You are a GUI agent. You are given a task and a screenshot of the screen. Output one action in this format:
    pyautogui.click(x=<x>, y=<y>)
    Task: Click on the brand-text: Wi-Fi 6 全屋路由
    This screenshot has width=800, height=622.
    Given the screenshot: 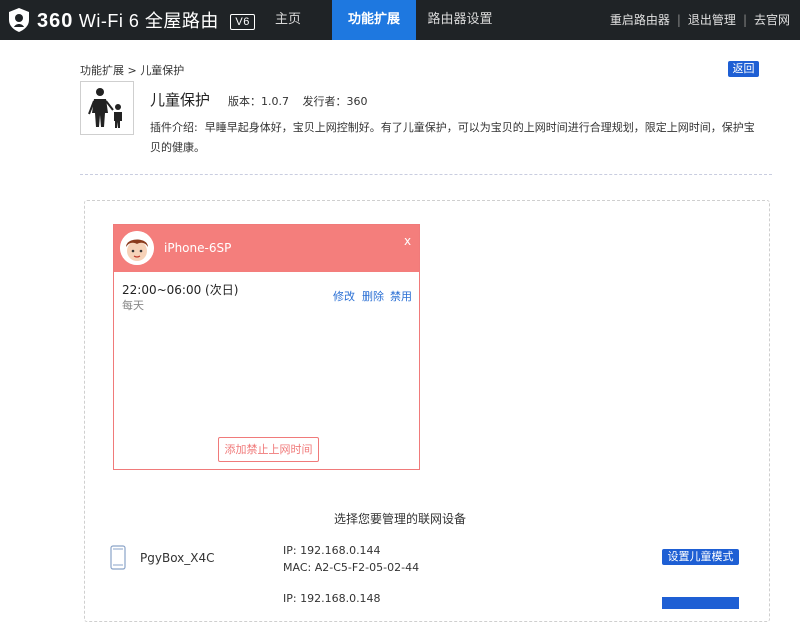 What is the action you would take?
    pyautogui.click(x=148, y=21)
    